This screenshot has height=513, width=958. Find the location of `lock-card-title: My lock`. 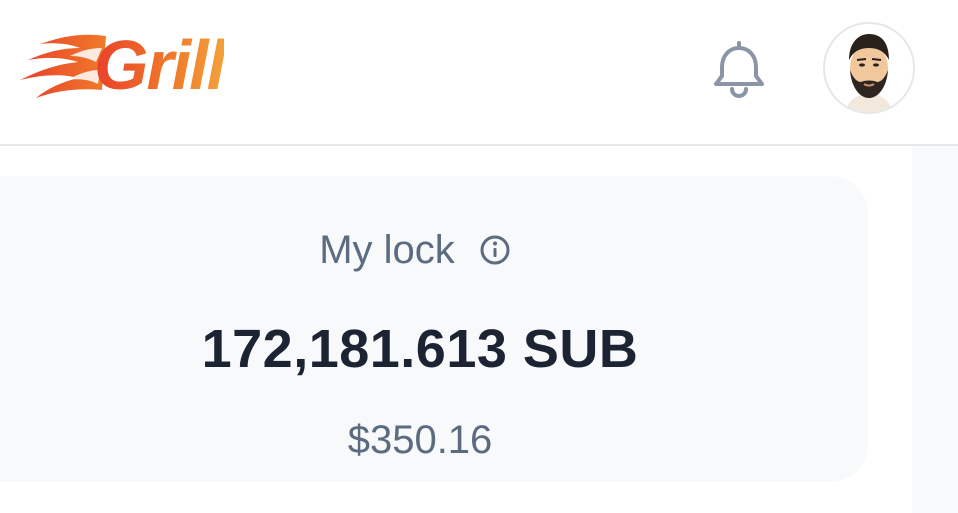

lock-card-title: My lock is located at coordinates (387, 250).